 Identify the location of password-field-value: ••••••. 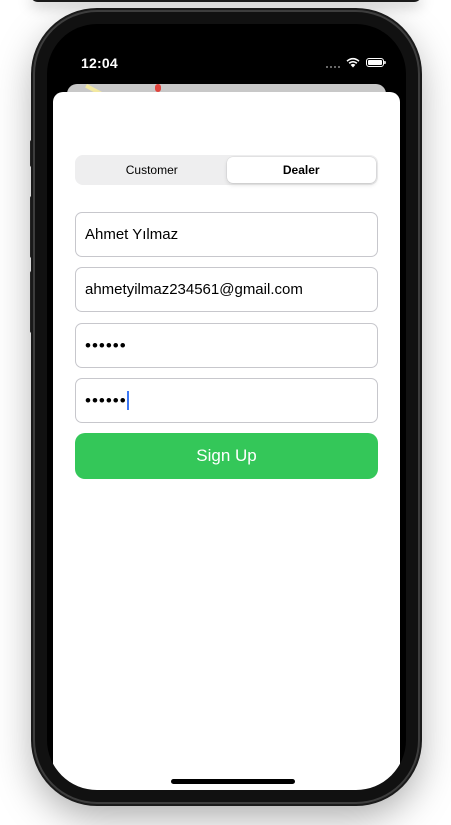
(106, 345).